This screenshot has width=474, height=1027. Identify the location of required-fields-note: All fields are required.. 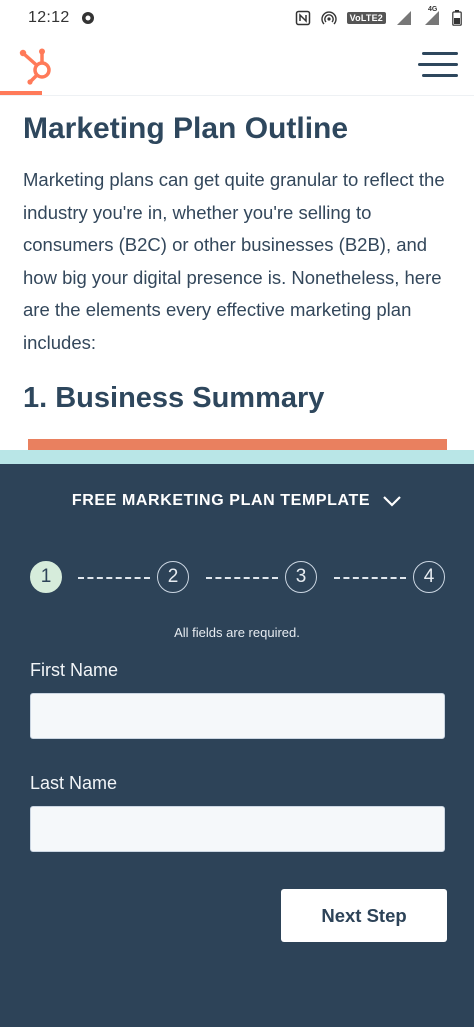
(237, 632).